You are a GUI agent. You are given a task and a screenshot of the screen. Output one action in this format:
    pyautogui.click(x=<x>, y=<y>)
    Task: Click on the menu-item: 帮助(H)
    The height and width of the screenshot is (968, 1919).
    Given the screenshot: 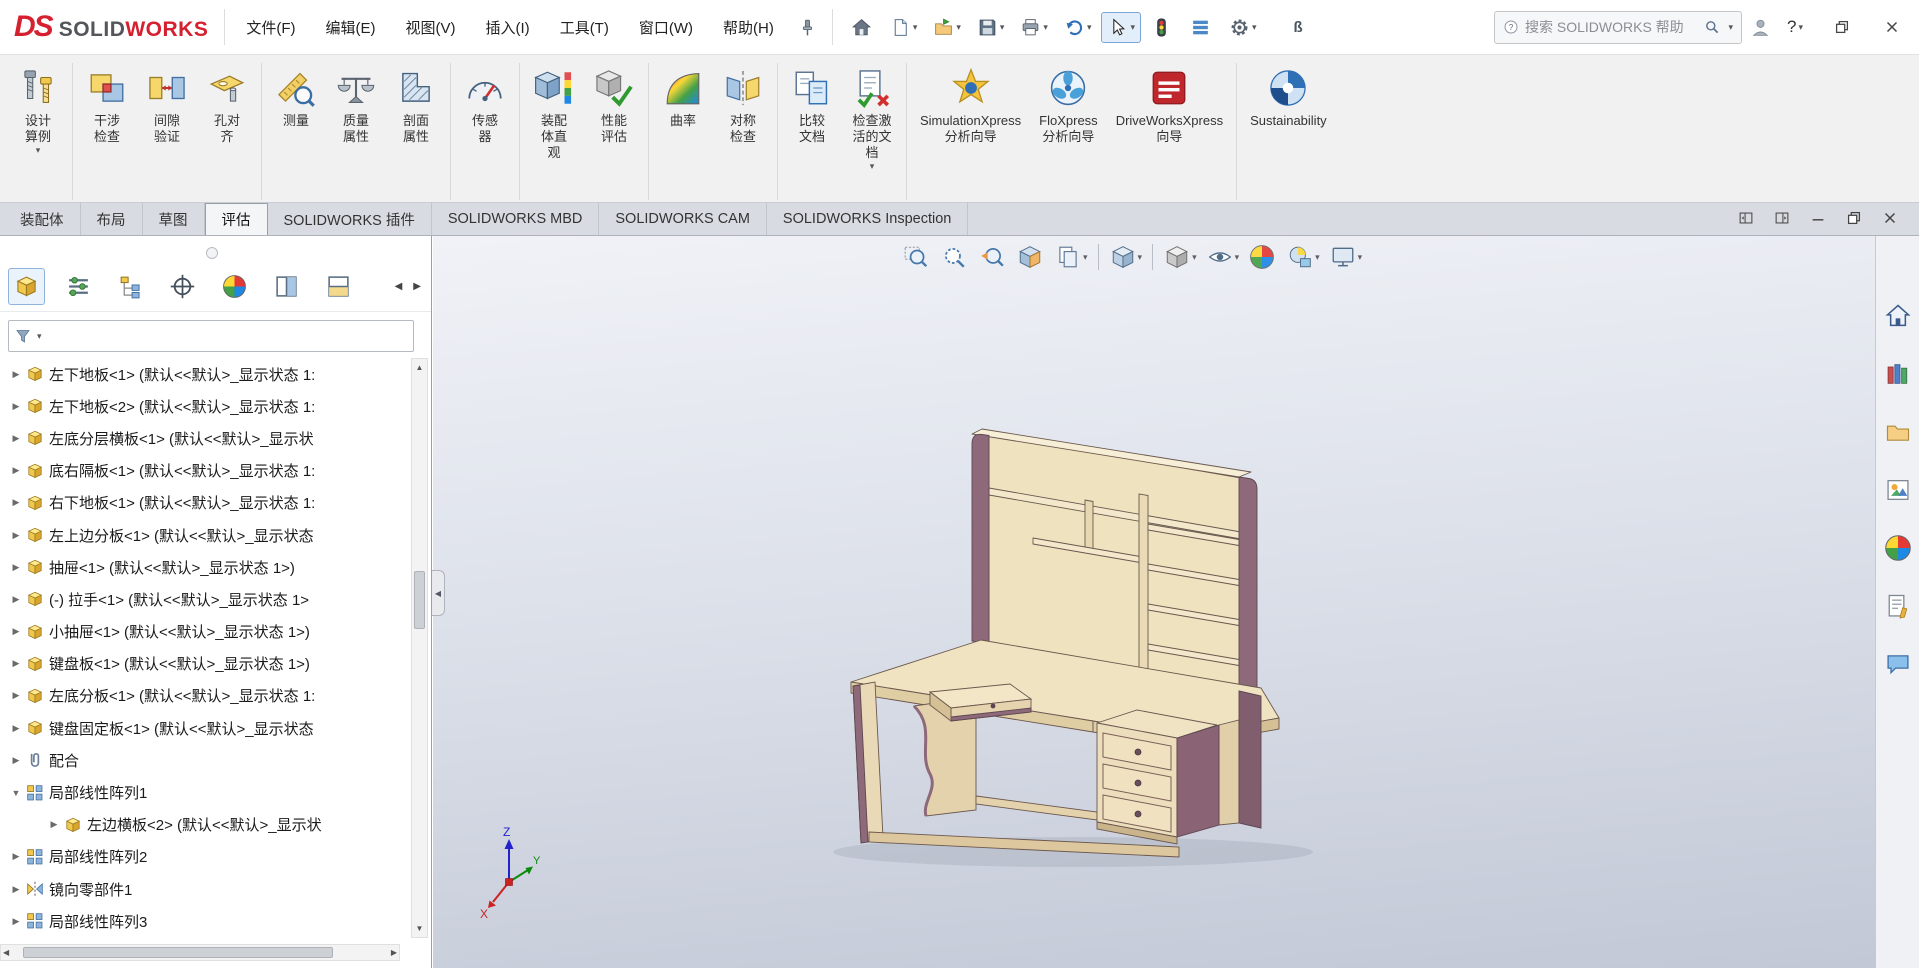 What is the action you would take?
    pyautogui.click(x=748, y=27)
    